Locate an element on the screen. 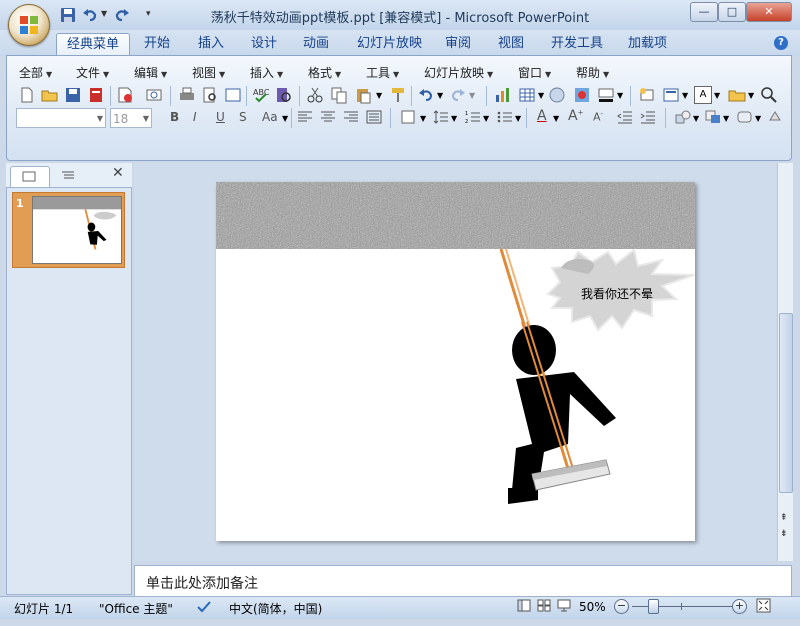 The width and height of the screenshot is (800, 626). spell-check-status-icon is located at coordinates (204, 606).